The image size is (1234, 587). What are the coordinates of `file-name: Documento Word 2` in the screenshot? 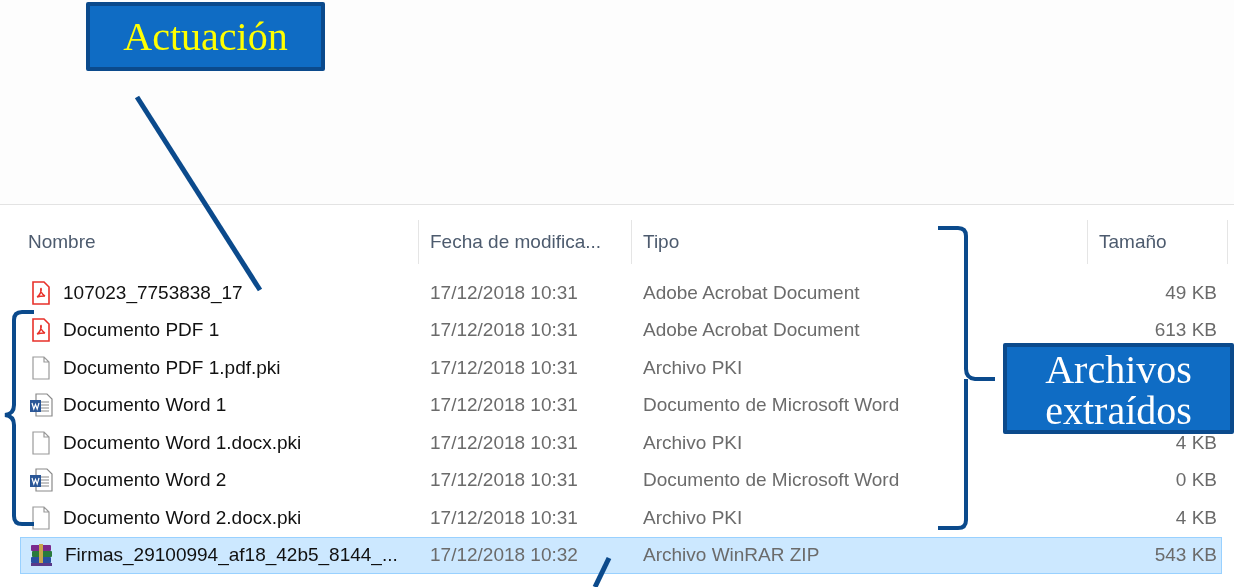 It's located at (145, 480).